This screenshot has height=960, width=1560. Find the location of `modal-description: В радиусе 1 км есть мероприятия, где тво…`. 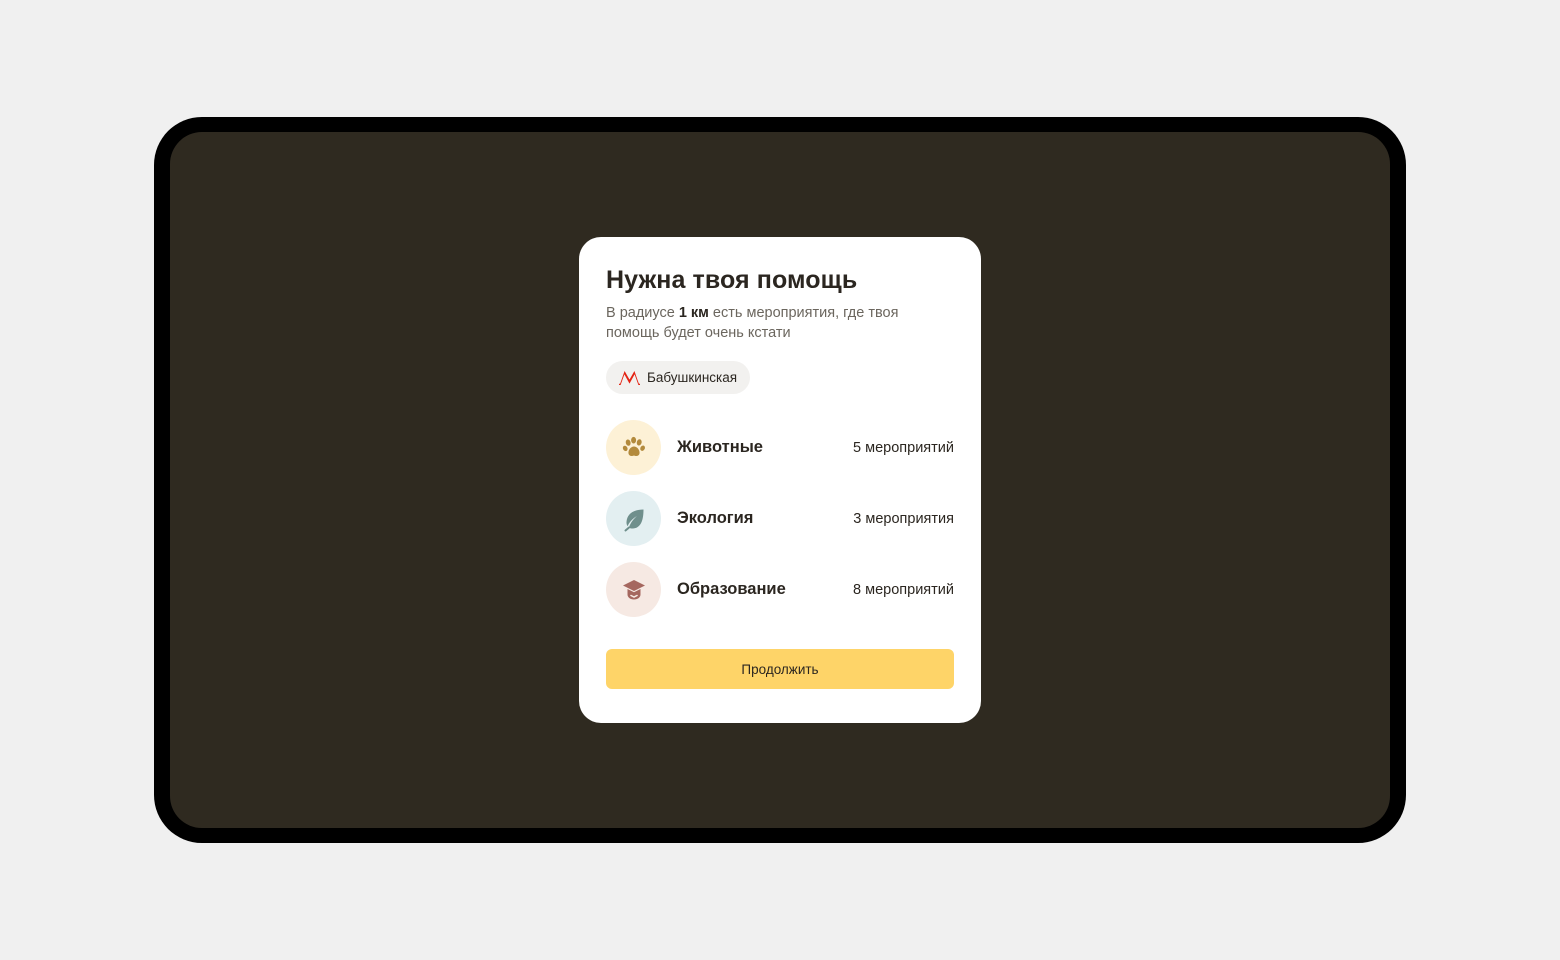

modal-description: В радиусе 1 км есть мероприятия, где тво… is located at coordinates (776, 323).